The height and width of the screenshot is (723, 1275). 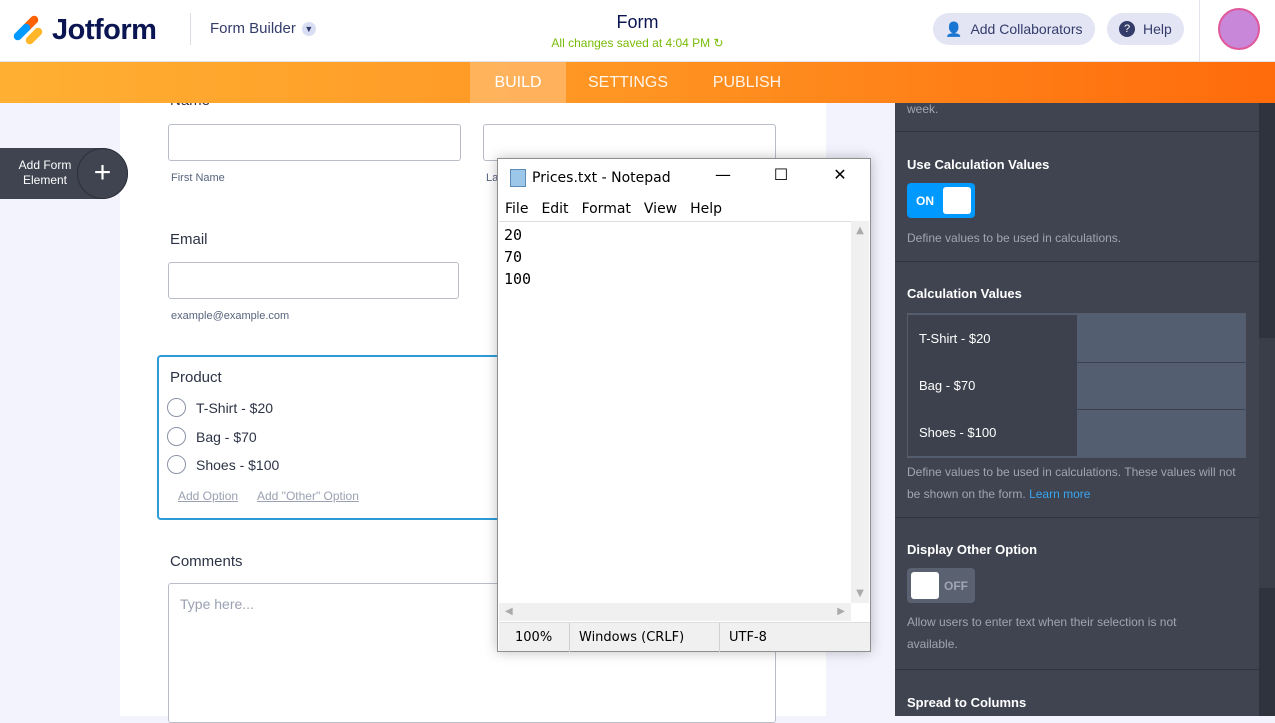 What do you see at coordinates (212, 436) in the screenshot?
I see `radio-option: Bag - $70` at bounding box center [212, 436].